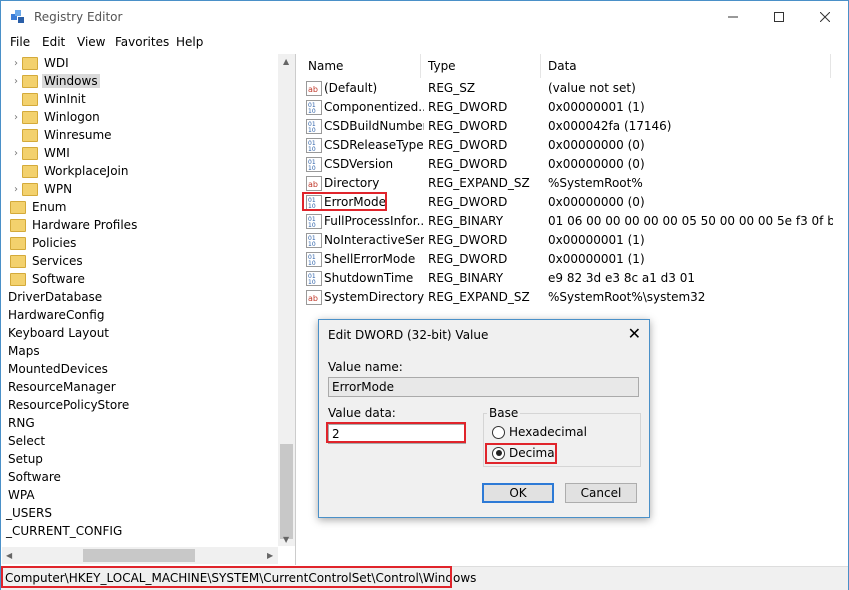 Image resolution: width=849 pixels, height=590 pixels. I want to click on tree-item-label: WMI, so click(57, 153).